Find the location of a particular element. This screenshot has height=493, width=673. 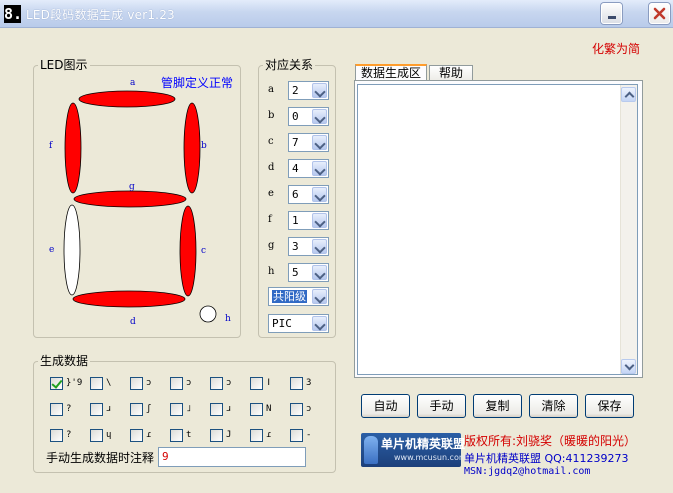

save-button: 保存 is located at coordinates (609, 406).